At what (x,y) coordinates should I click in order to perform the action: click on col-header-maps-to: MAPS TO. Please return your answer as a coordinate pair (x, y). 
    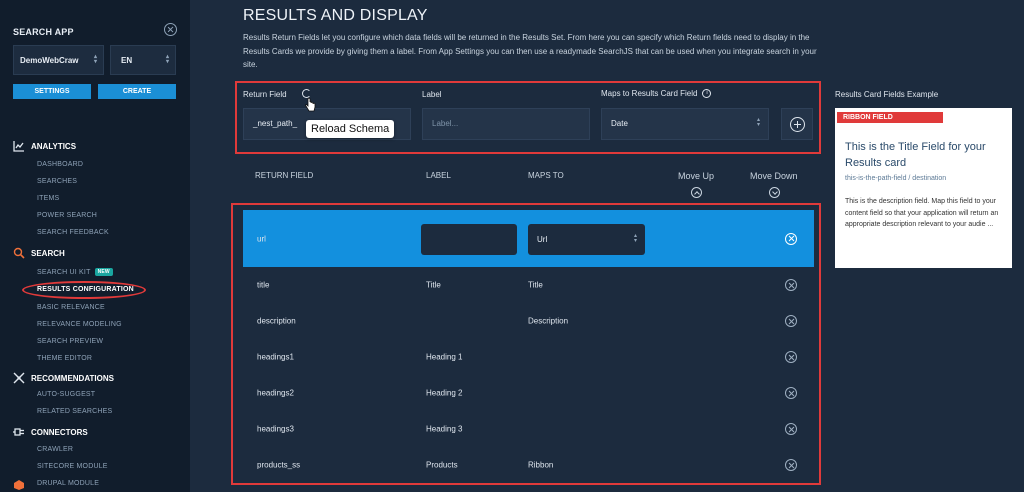
    Looking at the image, I should click on (546, 175).